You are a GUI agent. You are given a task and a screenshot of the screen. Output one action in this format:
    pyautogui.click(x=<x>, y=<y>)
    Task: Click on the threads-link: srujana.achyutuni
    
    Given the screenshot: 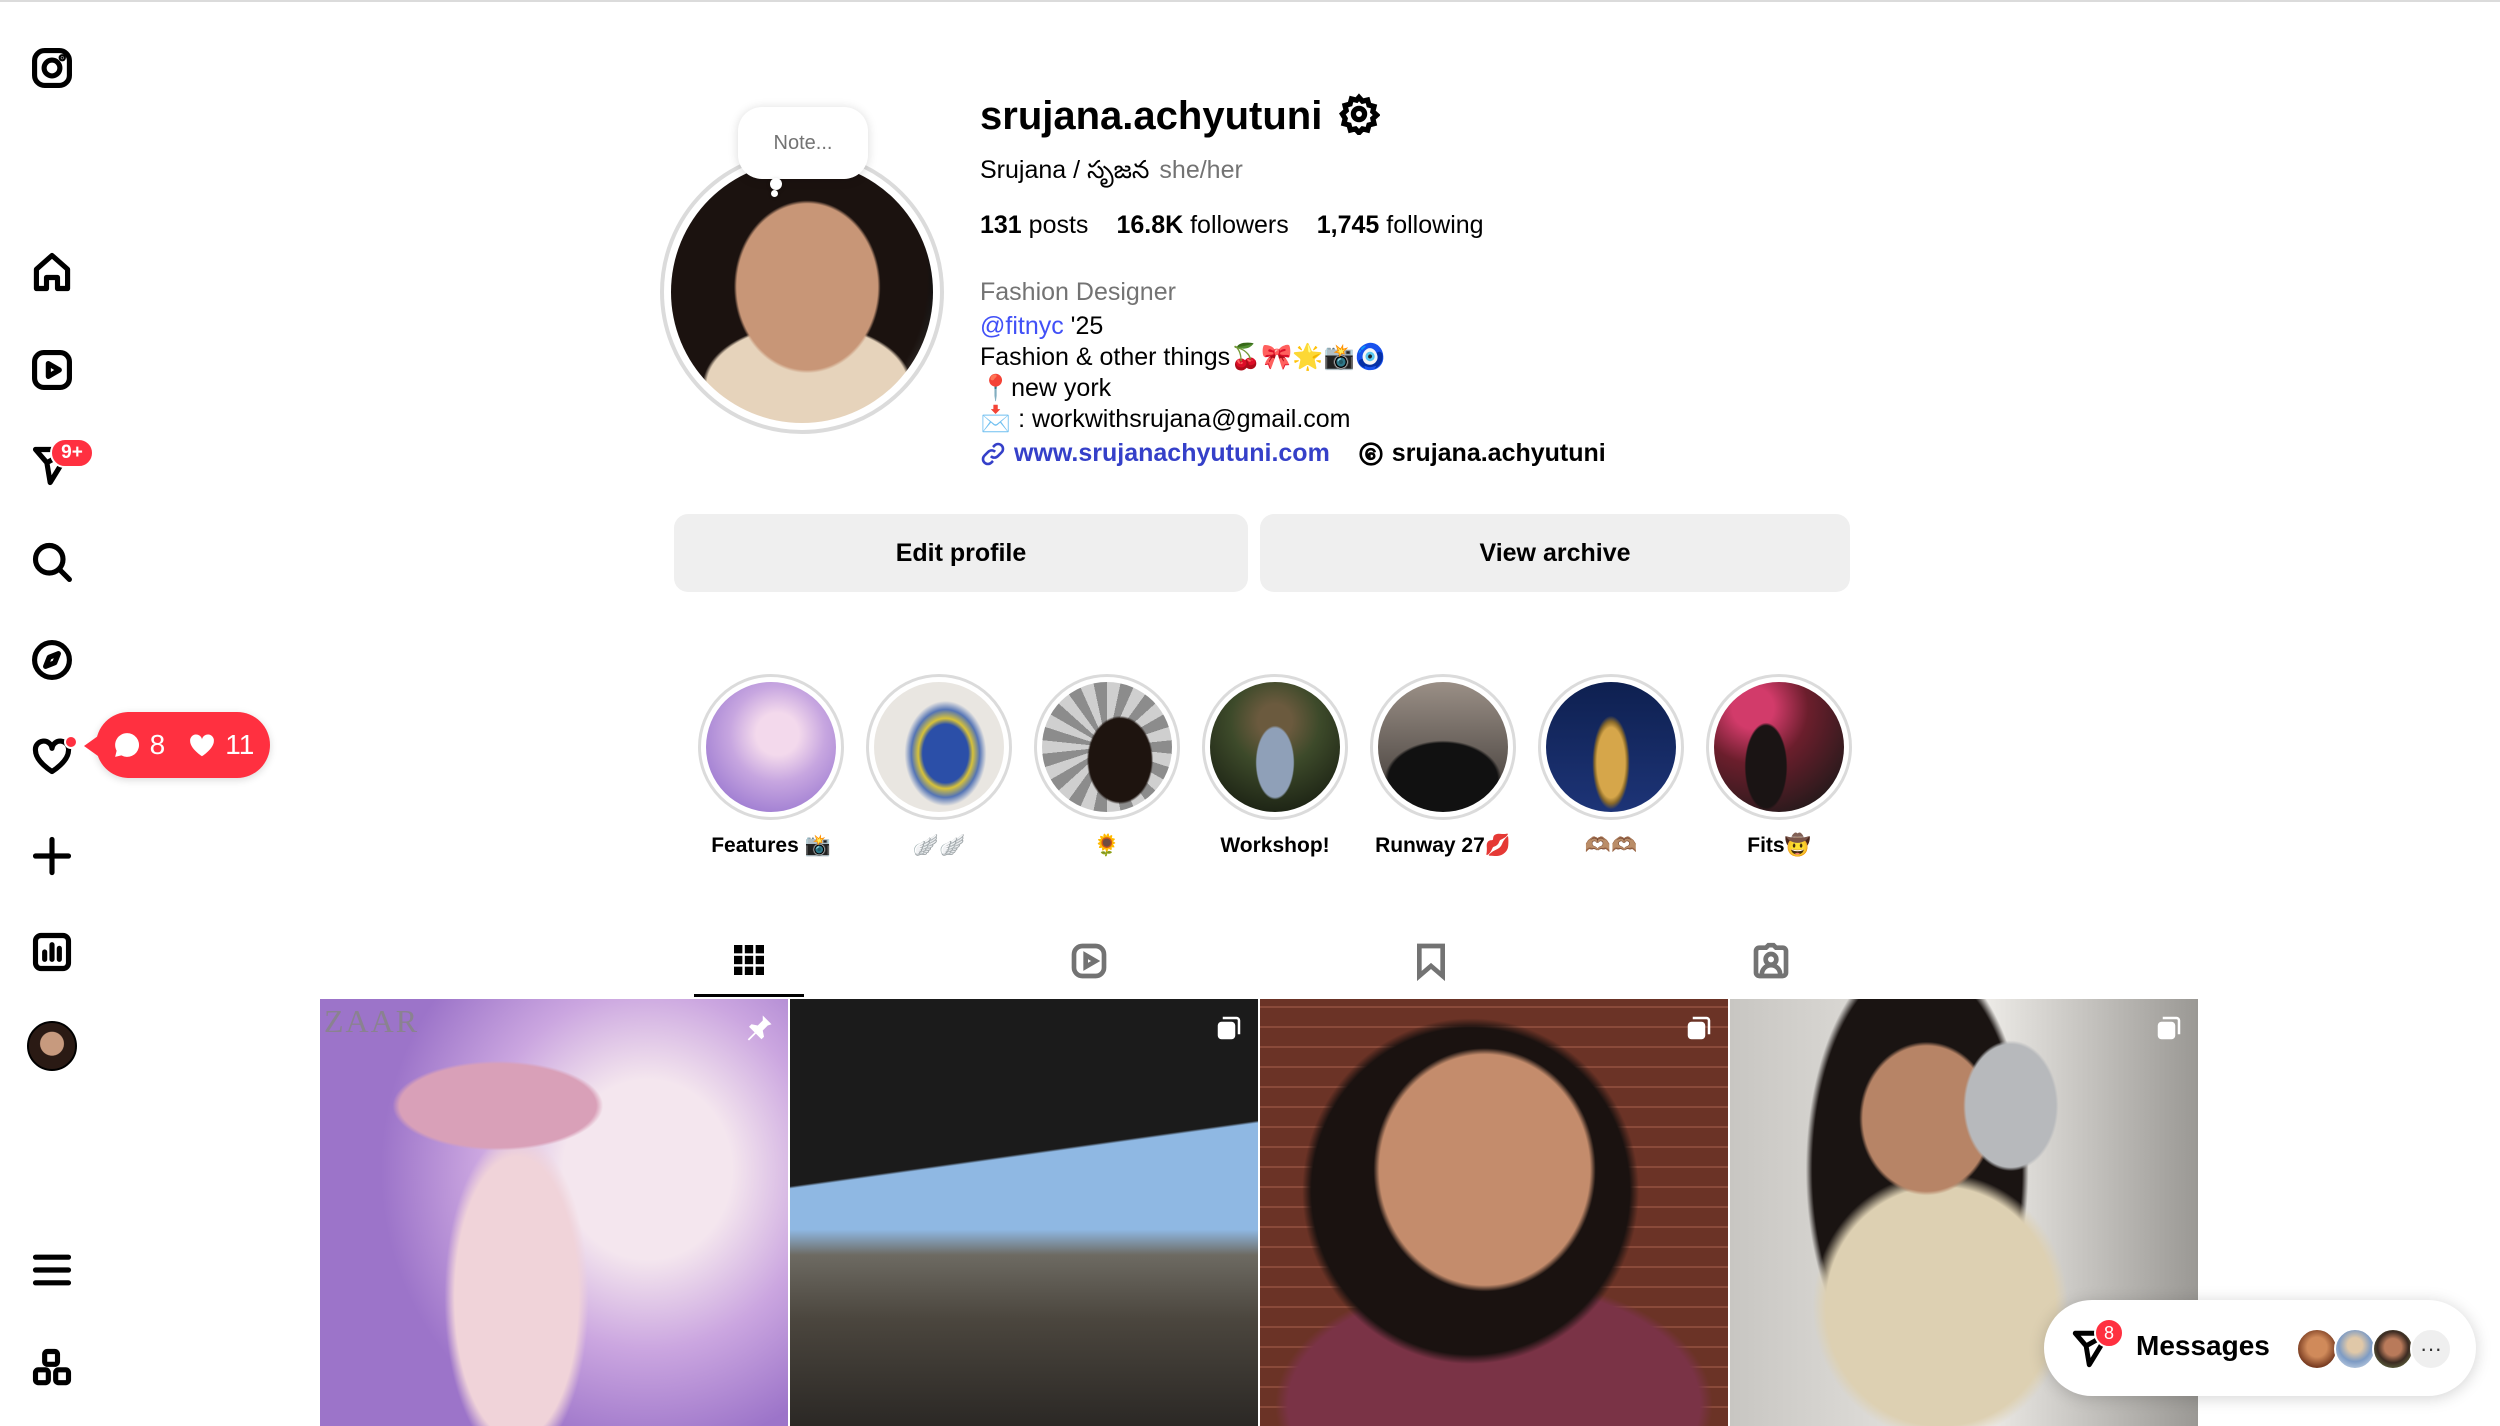 What is the action you would take?
    pyautogui.click(x=1482, y=453)
    